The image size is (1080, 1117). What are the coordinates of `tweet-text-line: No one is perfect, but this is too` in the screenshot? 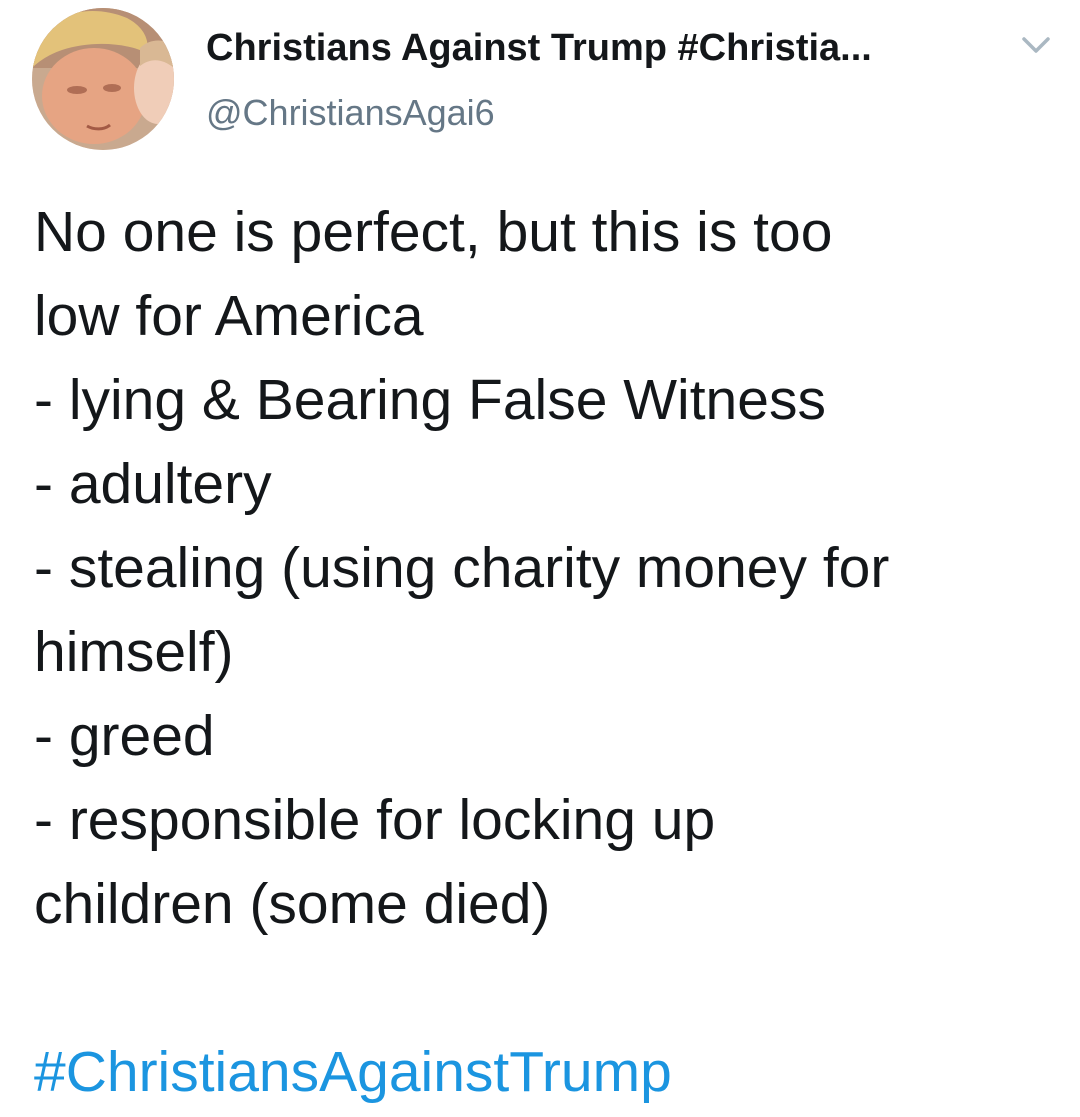 It's located at (433, 232).